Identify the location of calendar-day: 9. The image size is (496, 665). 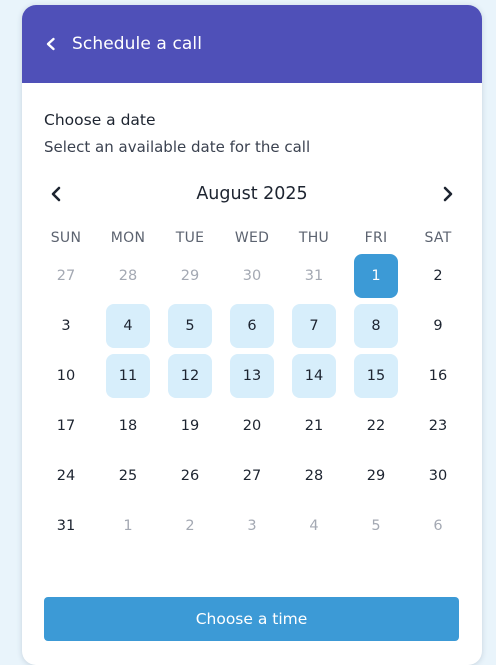
(438, 326).